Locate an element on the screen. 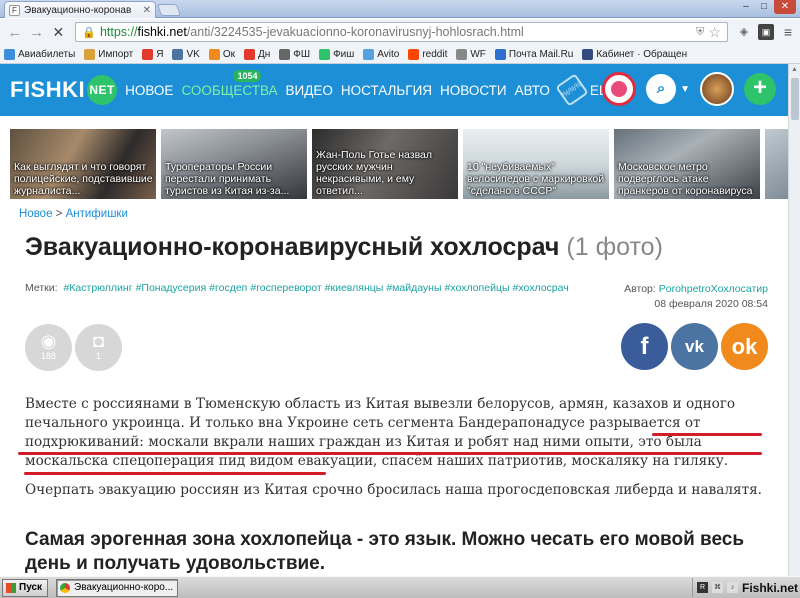 The image size is (800, 598). tag-link: #госдеп is located at coordinates (228, 288).